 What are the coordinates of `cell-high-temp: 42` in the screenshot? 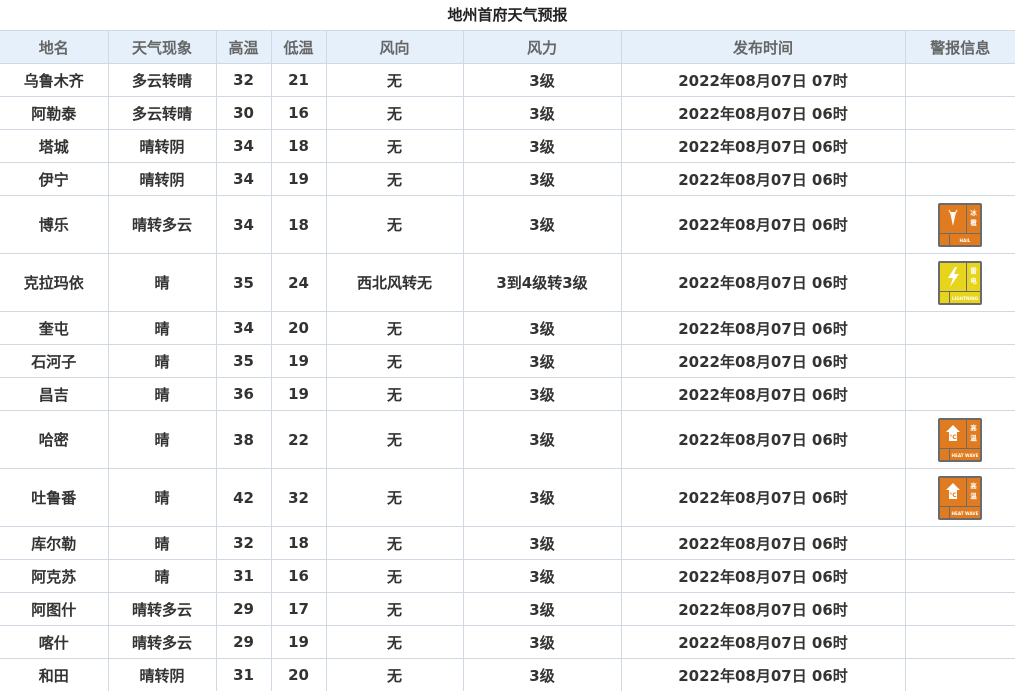 It's located at (243, 498).